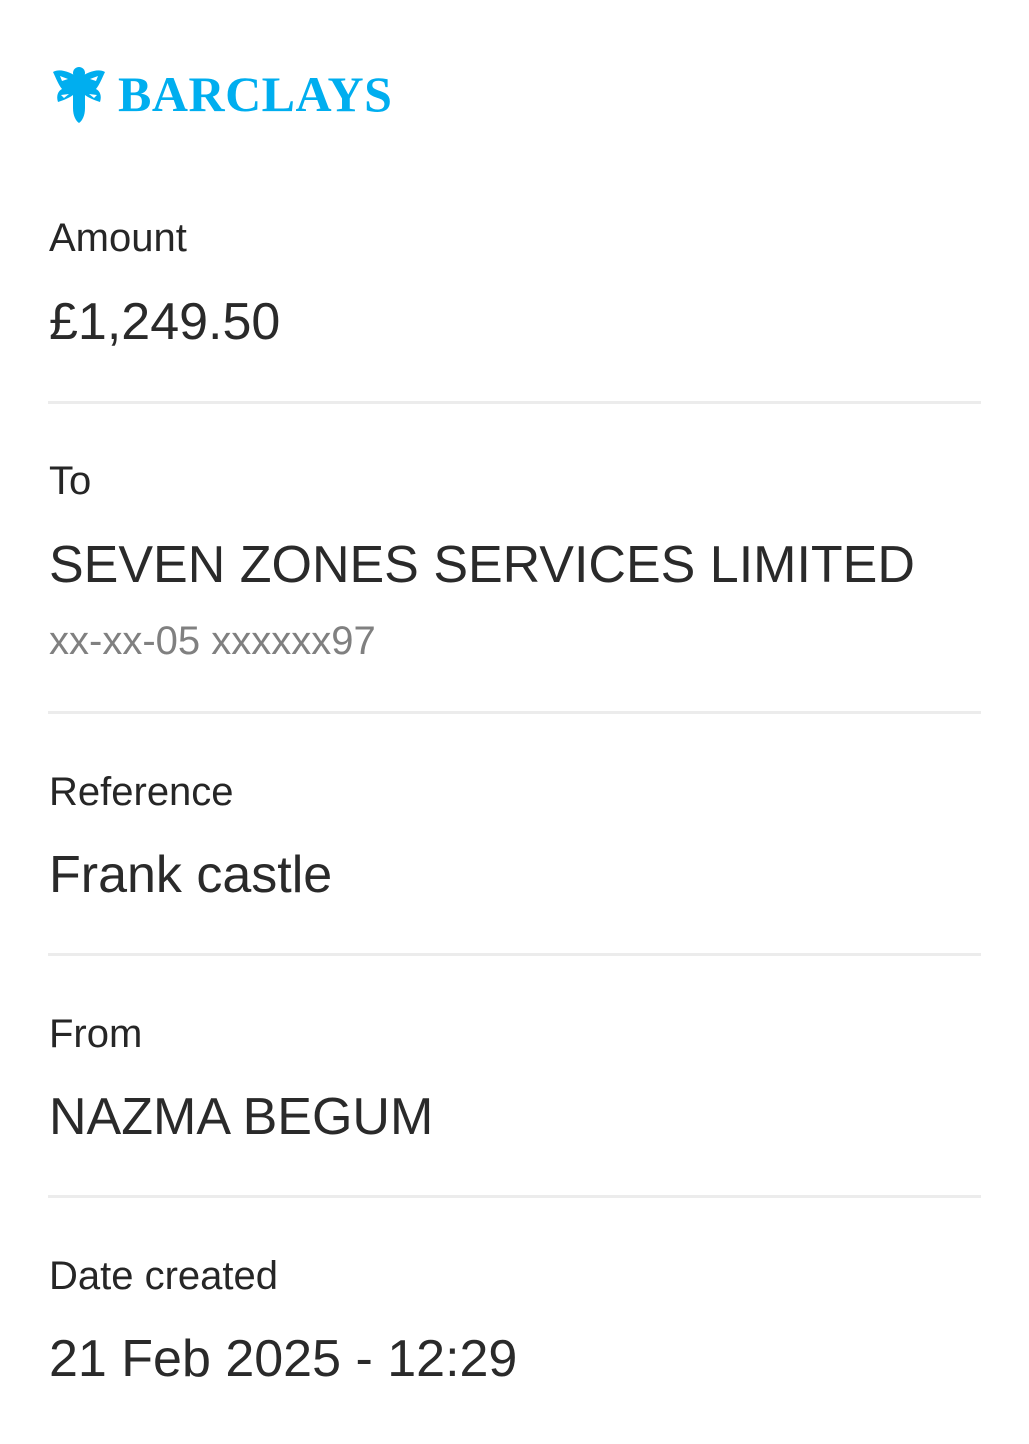 This screenshot has height=1444, width=1029. Describe the element at coordinates (191, 875) in the screenshot. I see `reference-value: Frank castle` at that location.